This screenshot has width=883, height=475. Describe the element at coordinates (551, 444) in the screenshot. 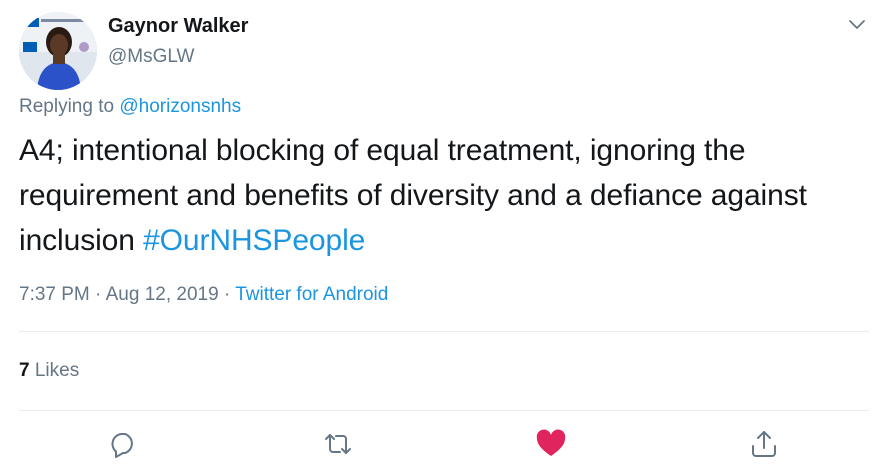

I see `heart-icon` at that location.